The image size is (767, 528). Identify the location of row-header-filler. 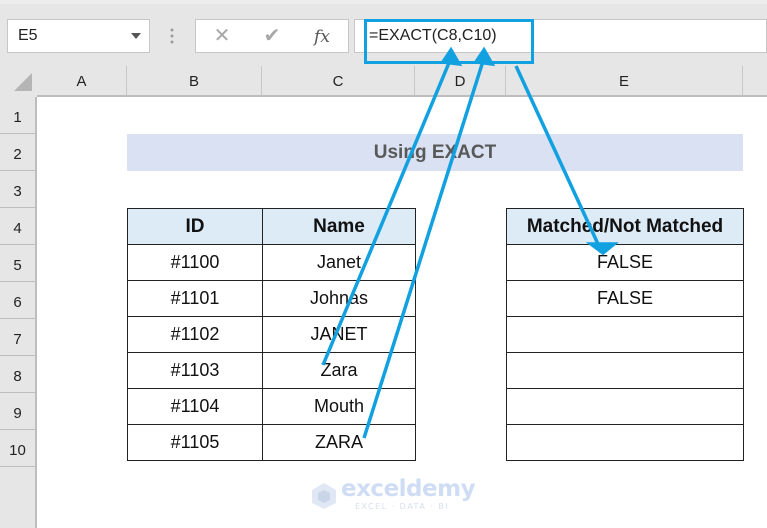
(18, 497).